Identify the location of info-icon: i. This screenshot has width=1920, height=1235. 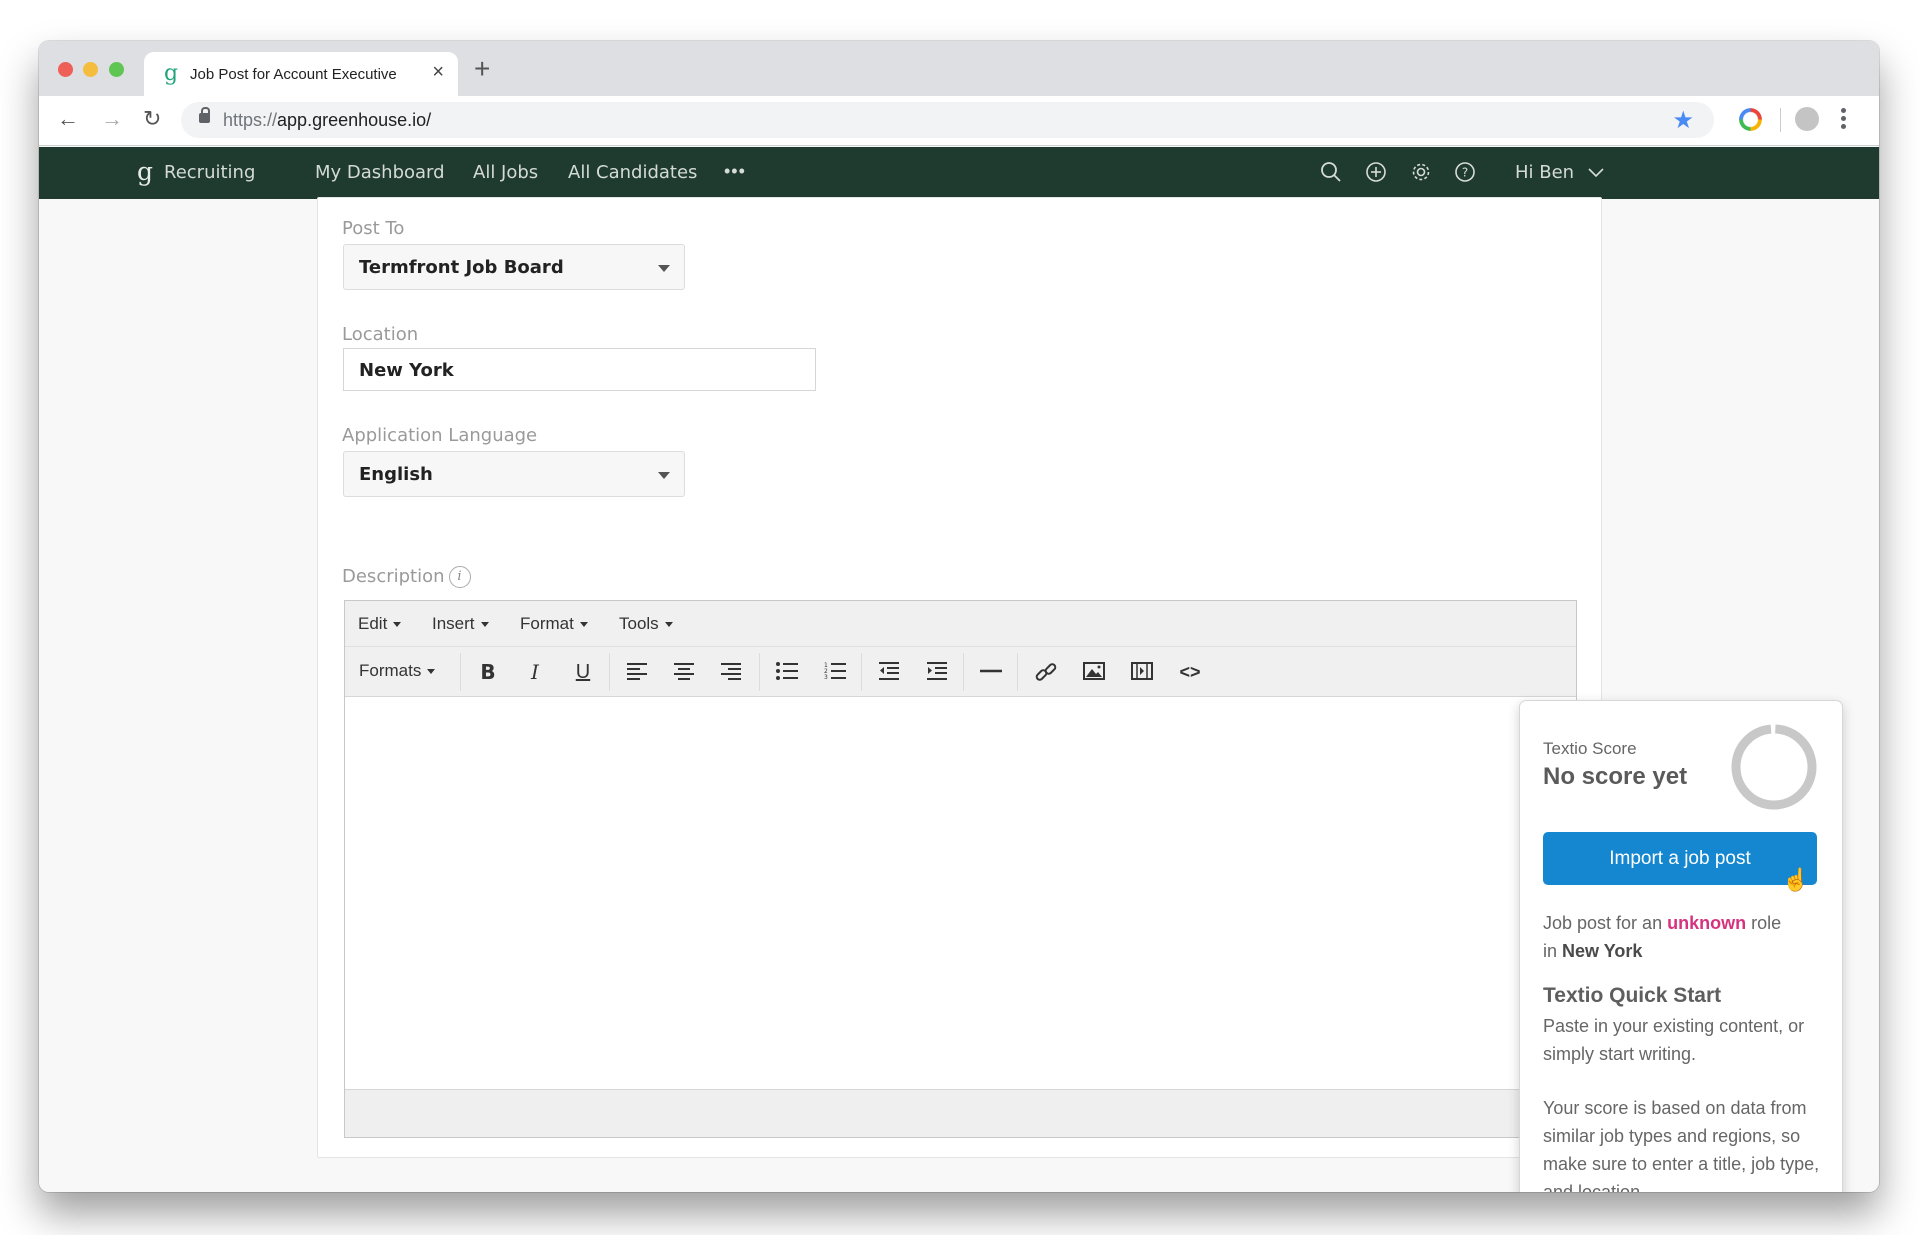
(459, 577).